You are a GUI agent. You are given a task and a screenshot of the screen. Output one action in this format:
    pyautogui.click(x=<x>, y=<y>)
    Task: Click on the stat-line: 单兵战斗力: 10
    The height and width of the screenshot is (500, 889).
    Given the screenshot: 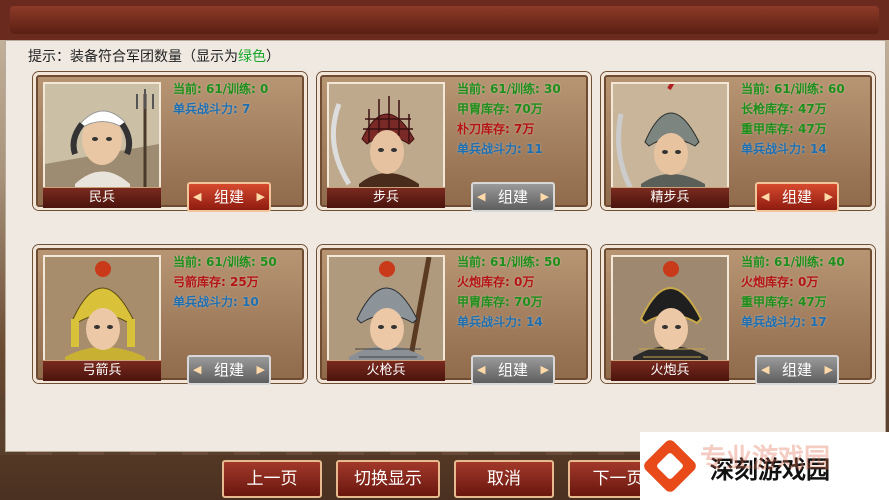 What is the action you would take?
    pyautogui.click(x=216, y=302)
    